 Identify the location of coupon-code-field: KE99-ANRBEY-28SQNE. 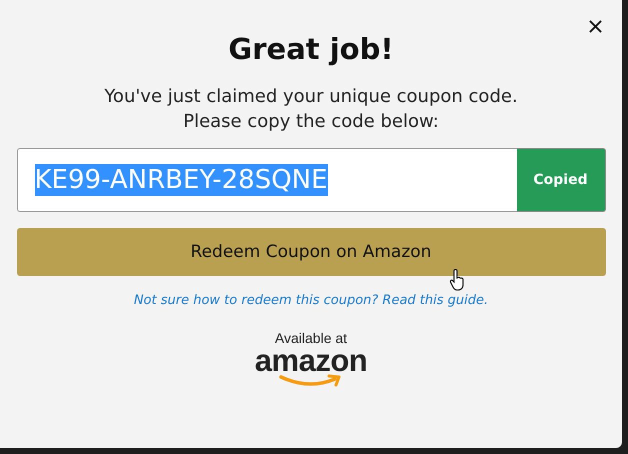
(266, 180).